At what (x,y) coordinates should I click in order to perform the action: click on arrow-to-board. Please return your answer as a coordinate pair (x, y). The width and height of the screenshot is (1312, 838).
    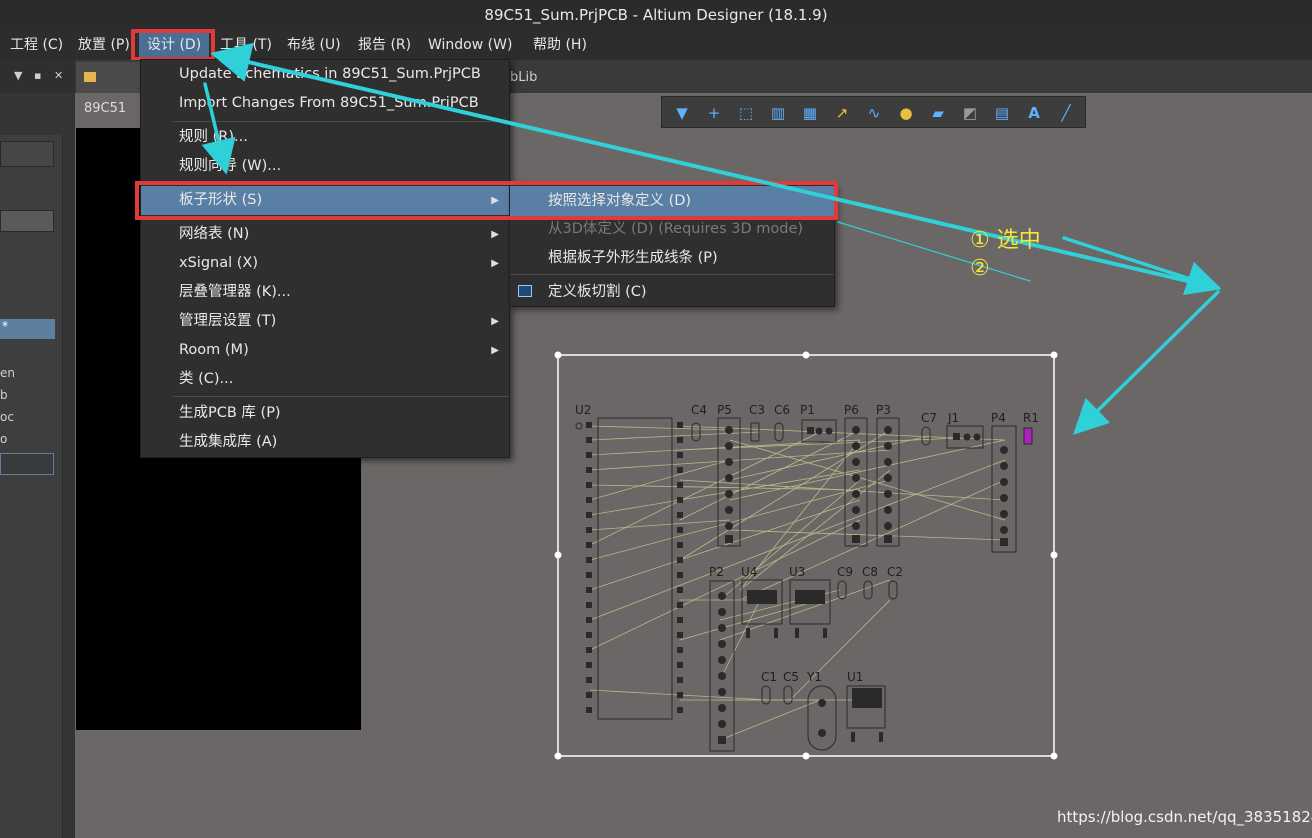
    Looking at the image, I should click on (1146, 362).